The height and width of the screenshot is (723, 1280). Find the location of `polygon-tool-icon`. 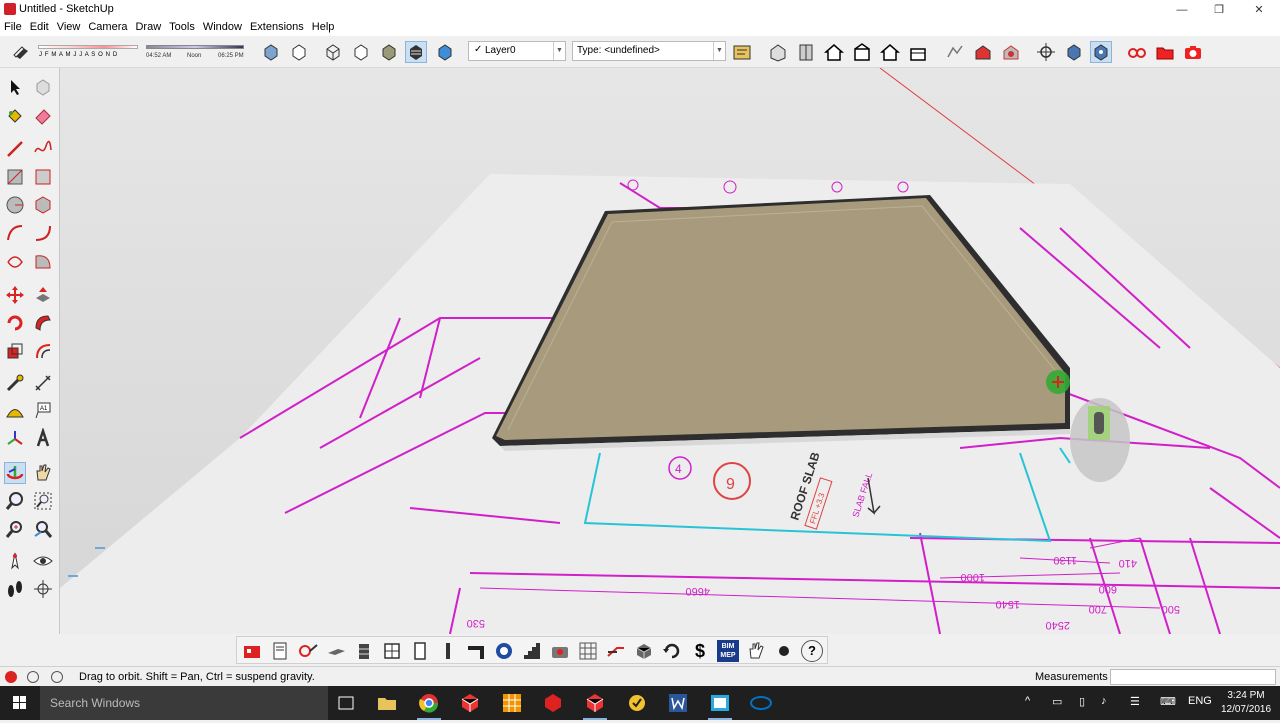

polygon-tool-icon is located at coordinates (43, 205).